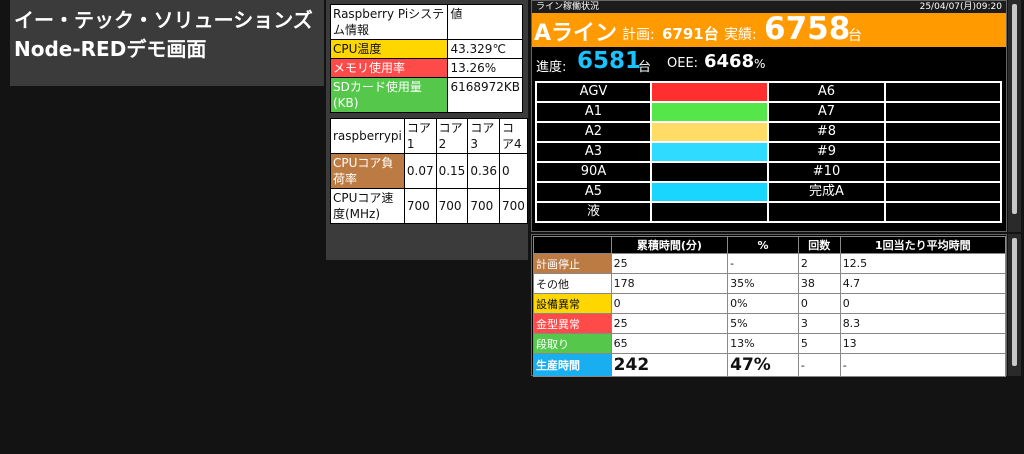 The height and width of the screenshot is (454, 1024). What do you see at coordinates (572, 343) in the screenshot?
I see `stat-label: 段取り` at bounding box center [572, 343].